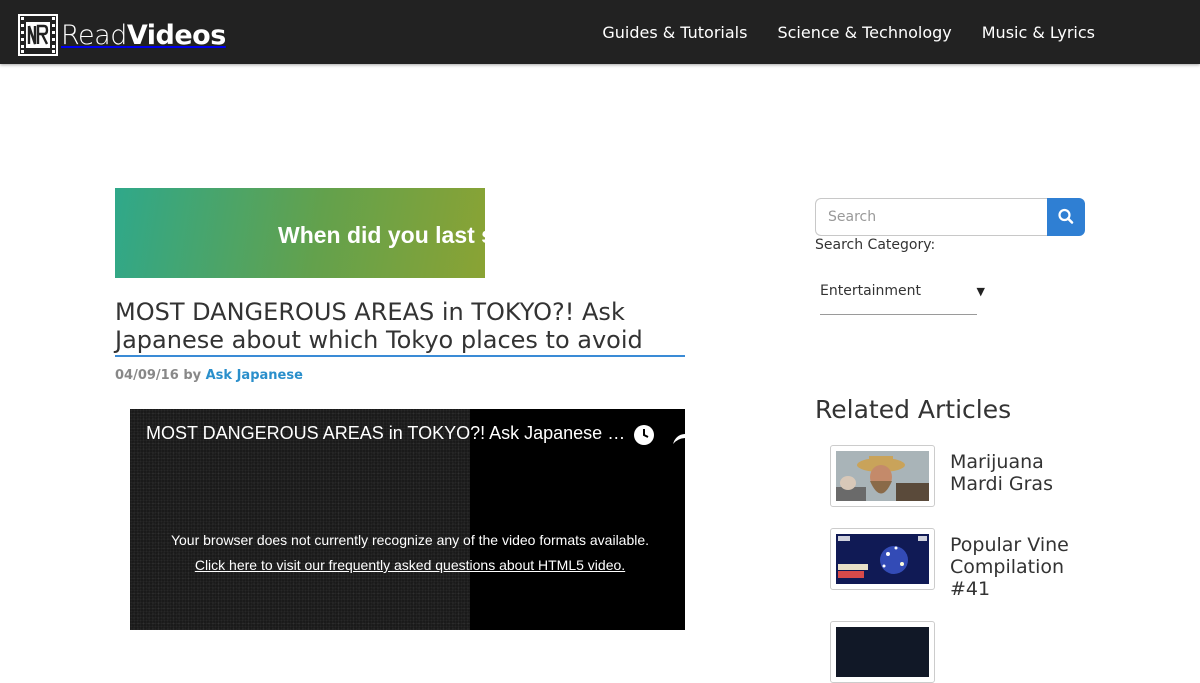 This screenshot has width=1200, height=683. I want to click on article-meta: 04/09/16 by Ask Japanese, so click(209, 375).